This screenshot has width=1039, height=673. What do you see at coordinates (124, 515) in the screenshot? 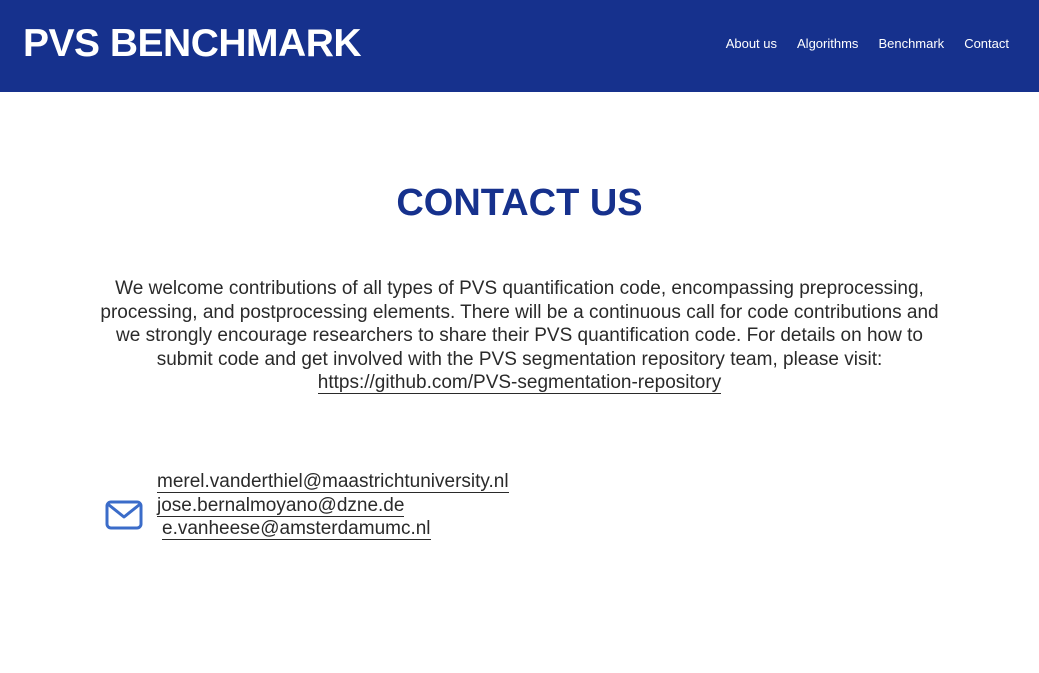
I see `mail-icon` at bounding box center [124, 515].